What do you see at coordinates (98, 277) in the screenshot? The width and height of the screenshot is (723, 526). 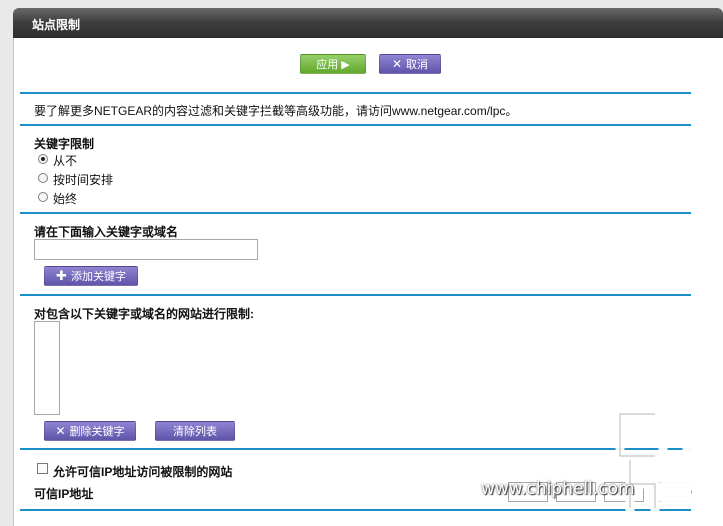 I see `add-keyword-label: 添加关键字` at bounding box center [98, 277].